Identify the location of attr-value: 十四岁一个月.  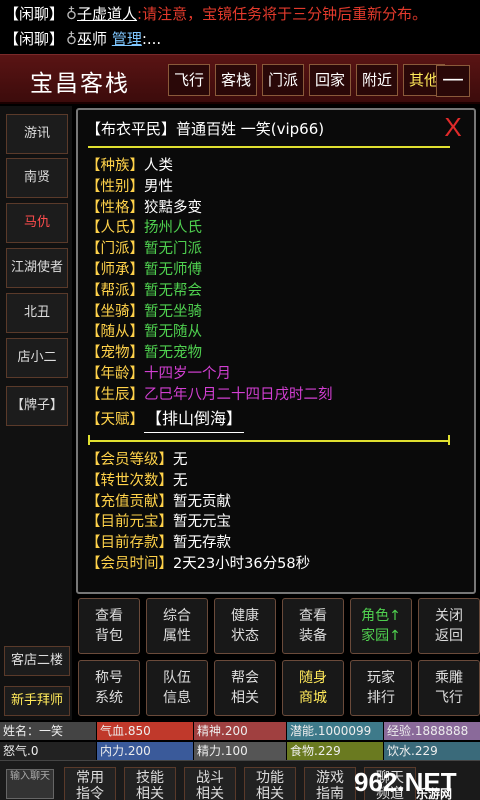
(187, 373).